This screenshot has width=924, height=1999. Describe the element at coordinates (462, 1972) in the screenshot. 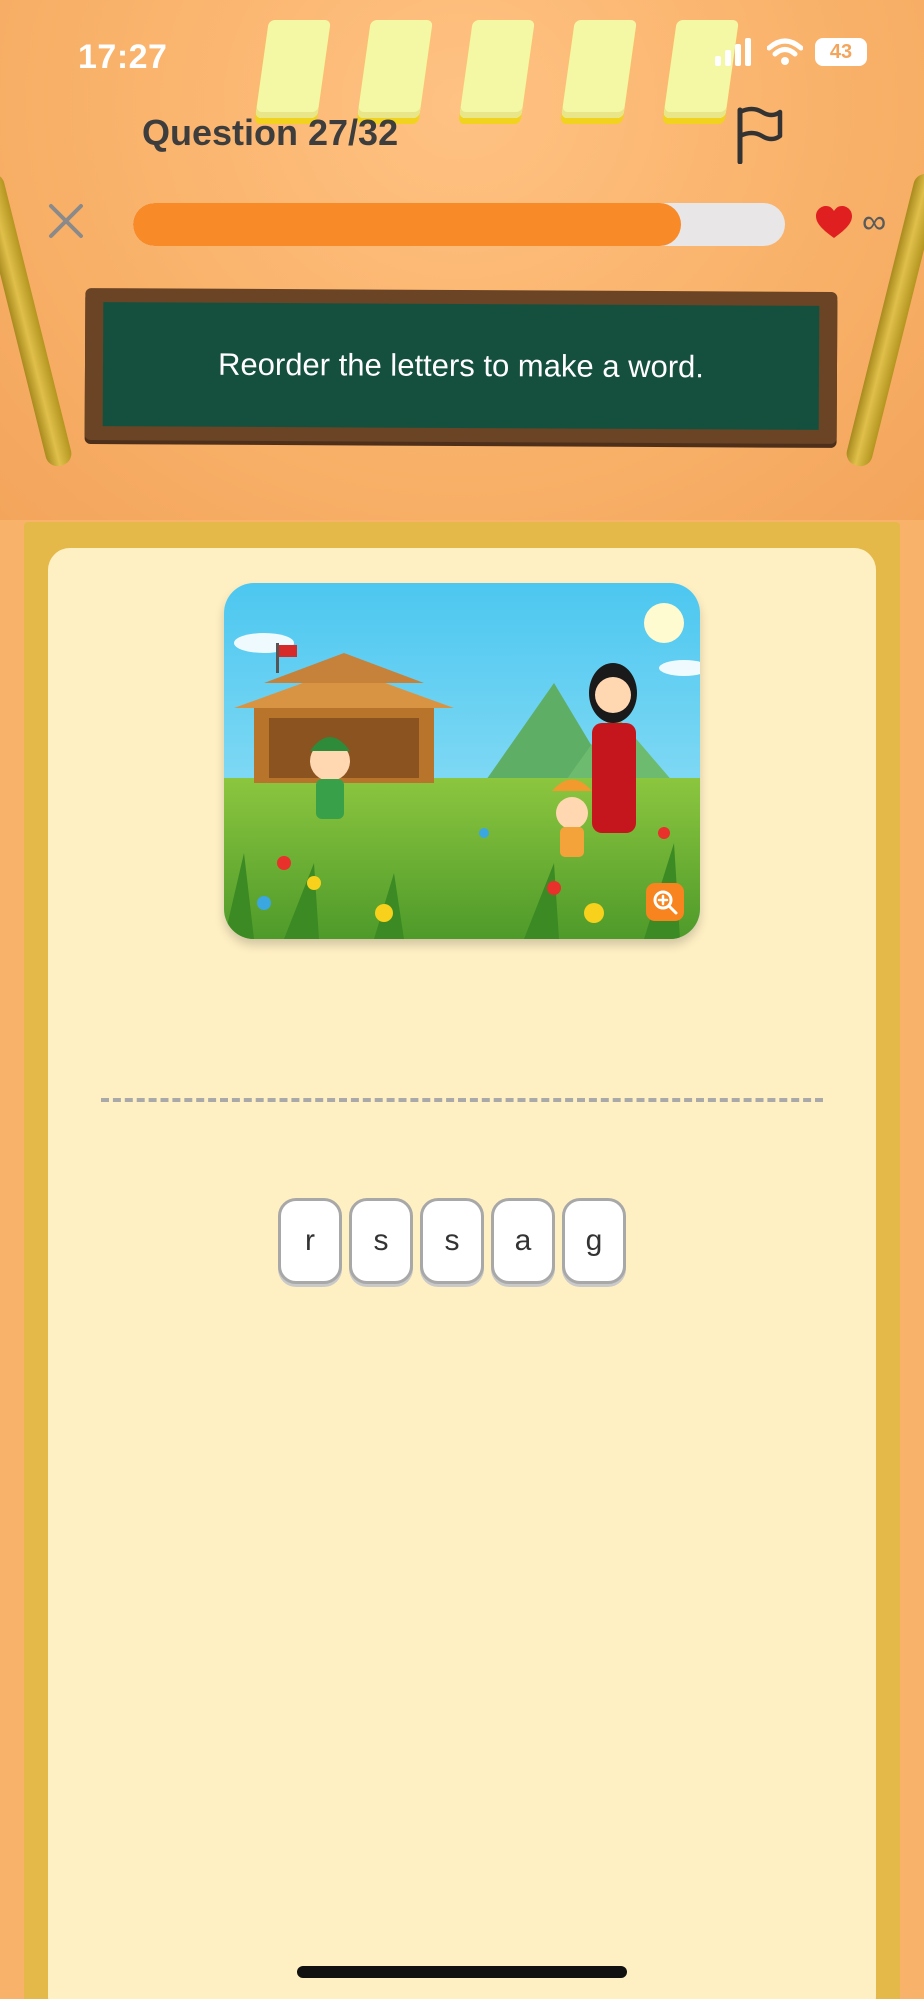

I see `home-indicator` at that location.